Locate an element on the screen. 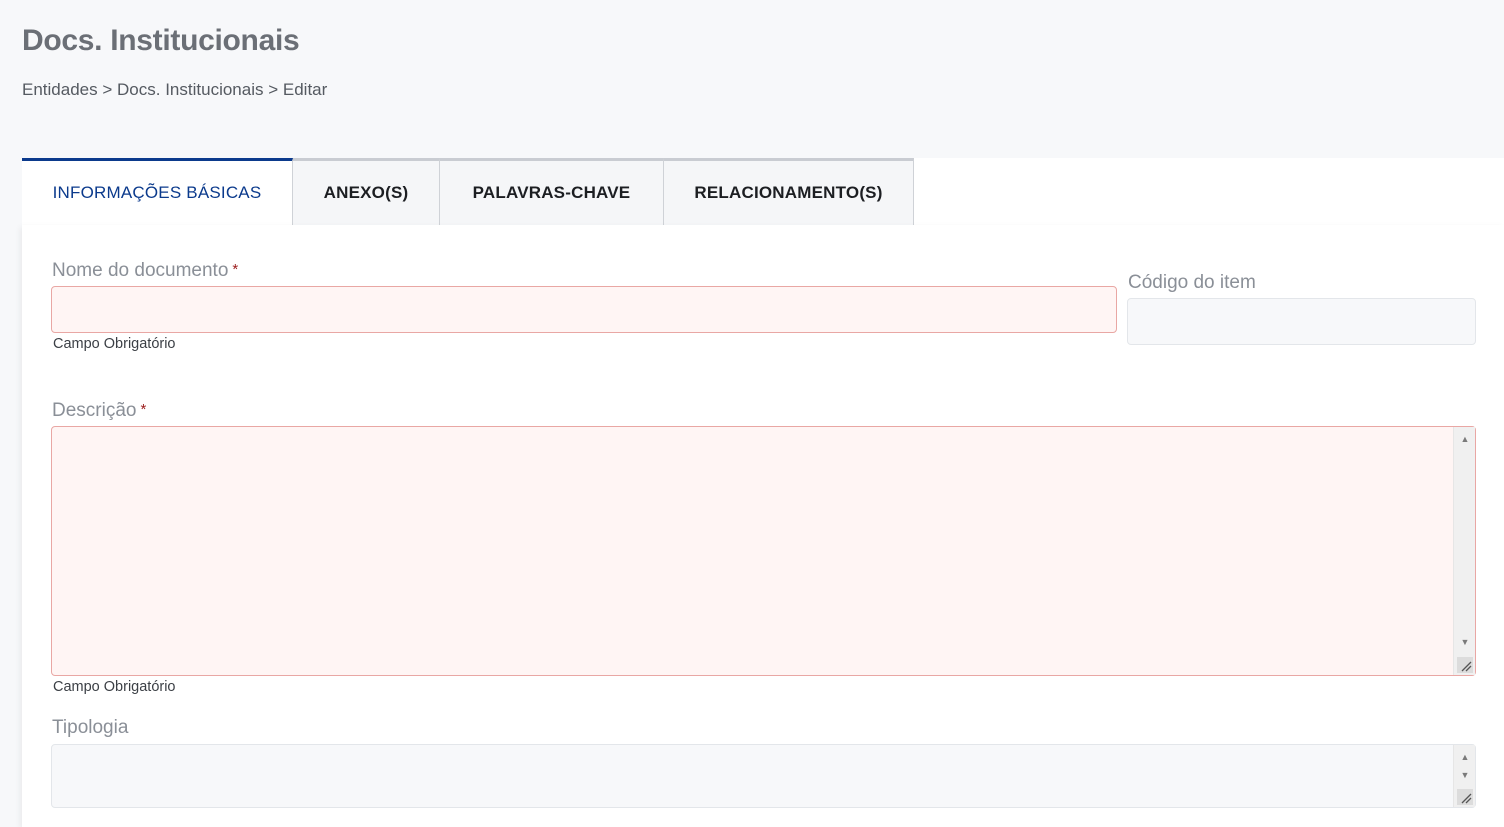 This screenshot has width=1504, height=827. tab-anexos: ANEXO(S) is located at coordinates (366, 191).